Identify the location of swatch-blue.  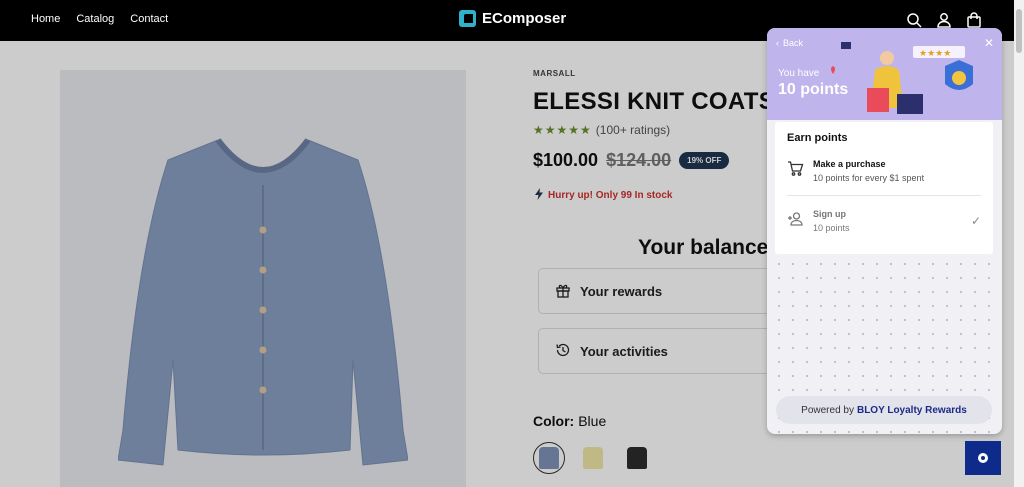
(549, 458).